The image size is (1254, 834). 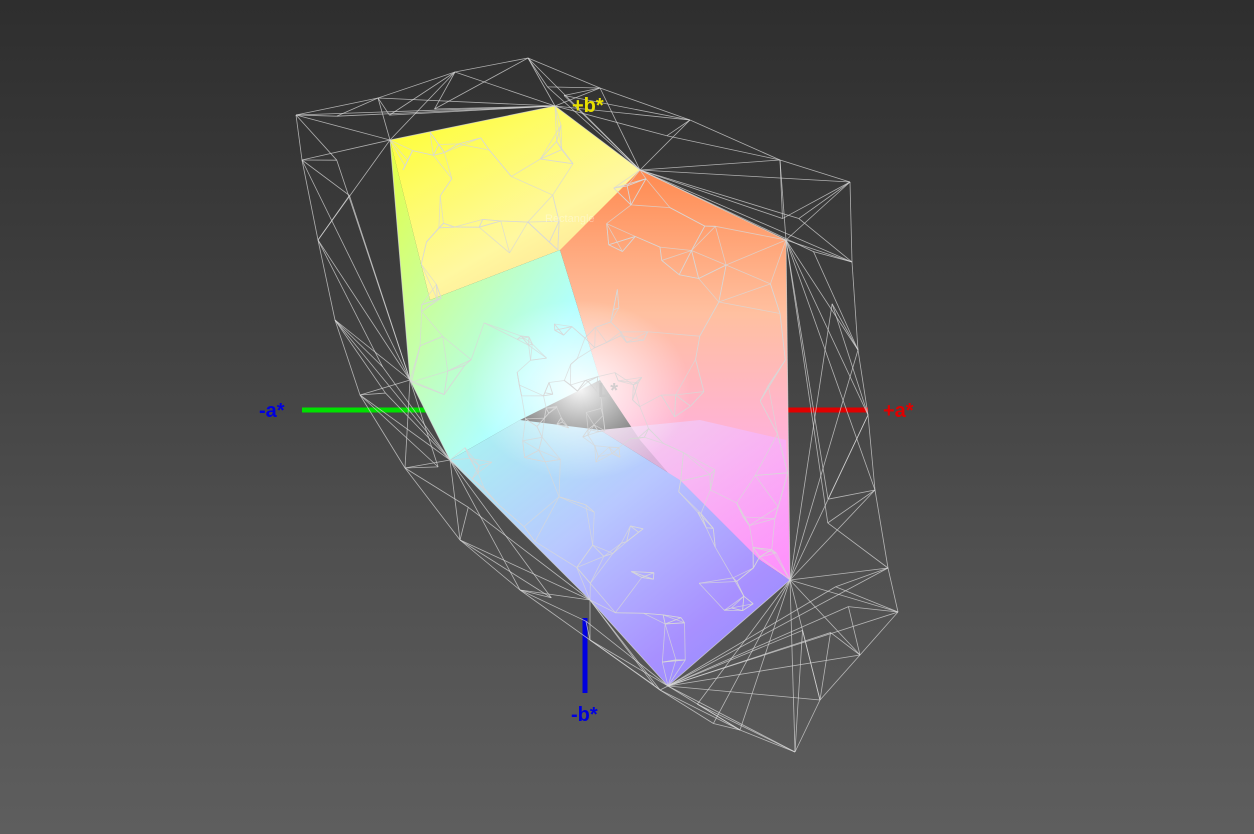 I want to click on gamut-white-point-glow, so click(x=580, y=390).